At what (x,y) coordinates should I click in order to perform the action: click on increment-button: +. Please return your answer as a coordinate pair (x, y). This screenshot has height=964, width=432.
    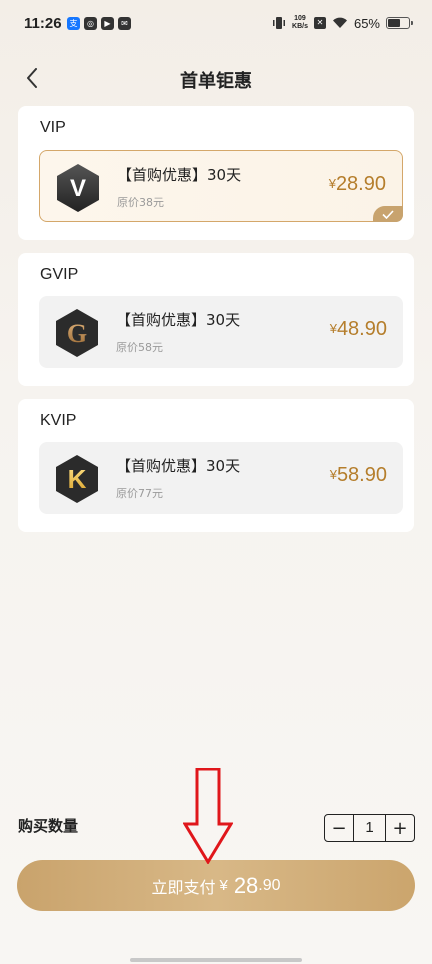
    Looking at the image, I should click on (400, 828).